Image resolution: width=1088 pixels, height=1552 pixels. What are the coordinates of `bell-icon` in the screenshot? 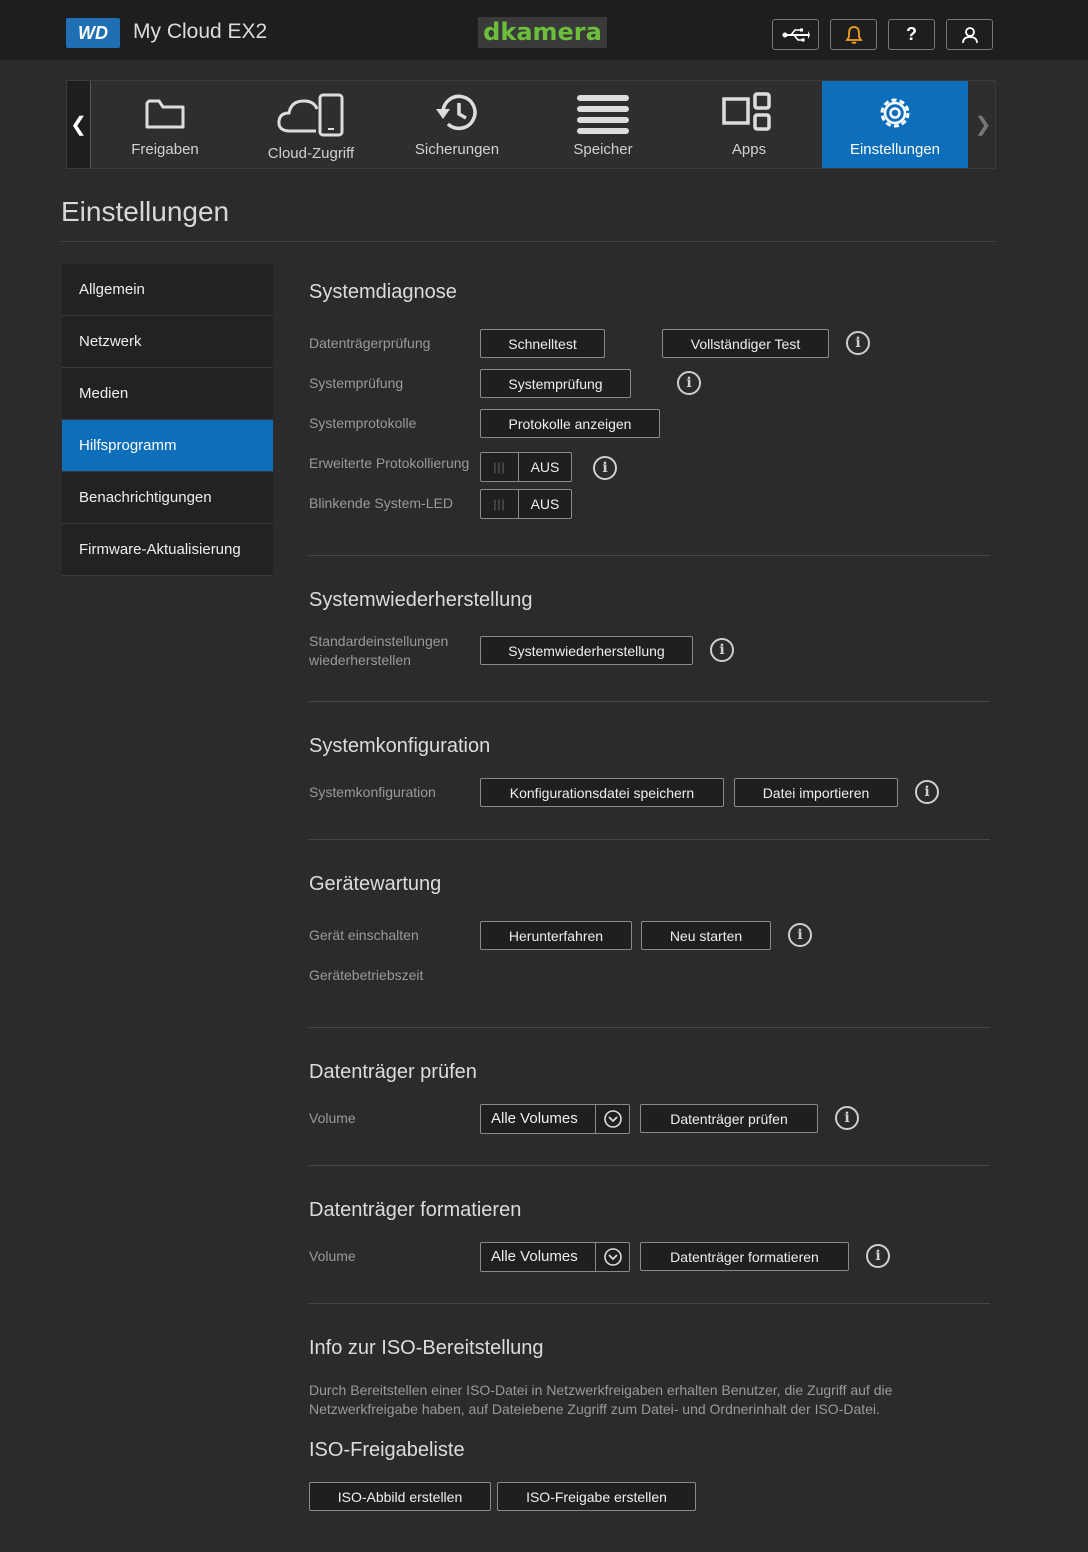 It's located at (853, 34).